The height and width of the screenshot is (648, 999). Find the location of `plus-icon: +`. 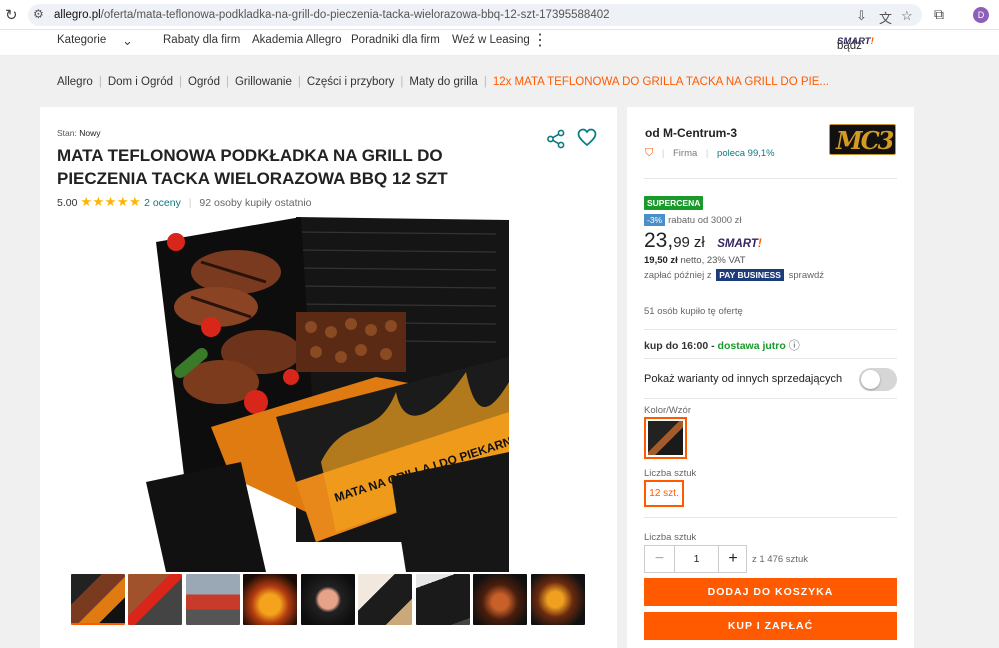

plus-icon: + is located at coordinates (733, 559).